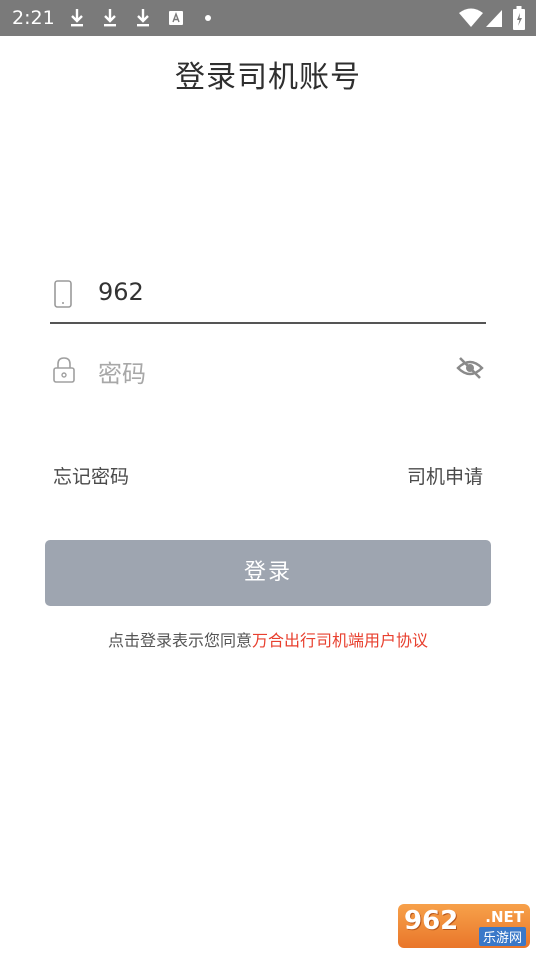 This screenshot has height=954, width=536. Describe the element at coordinates (208, 18) in the screenshot. I see `dot-icon` at that location.